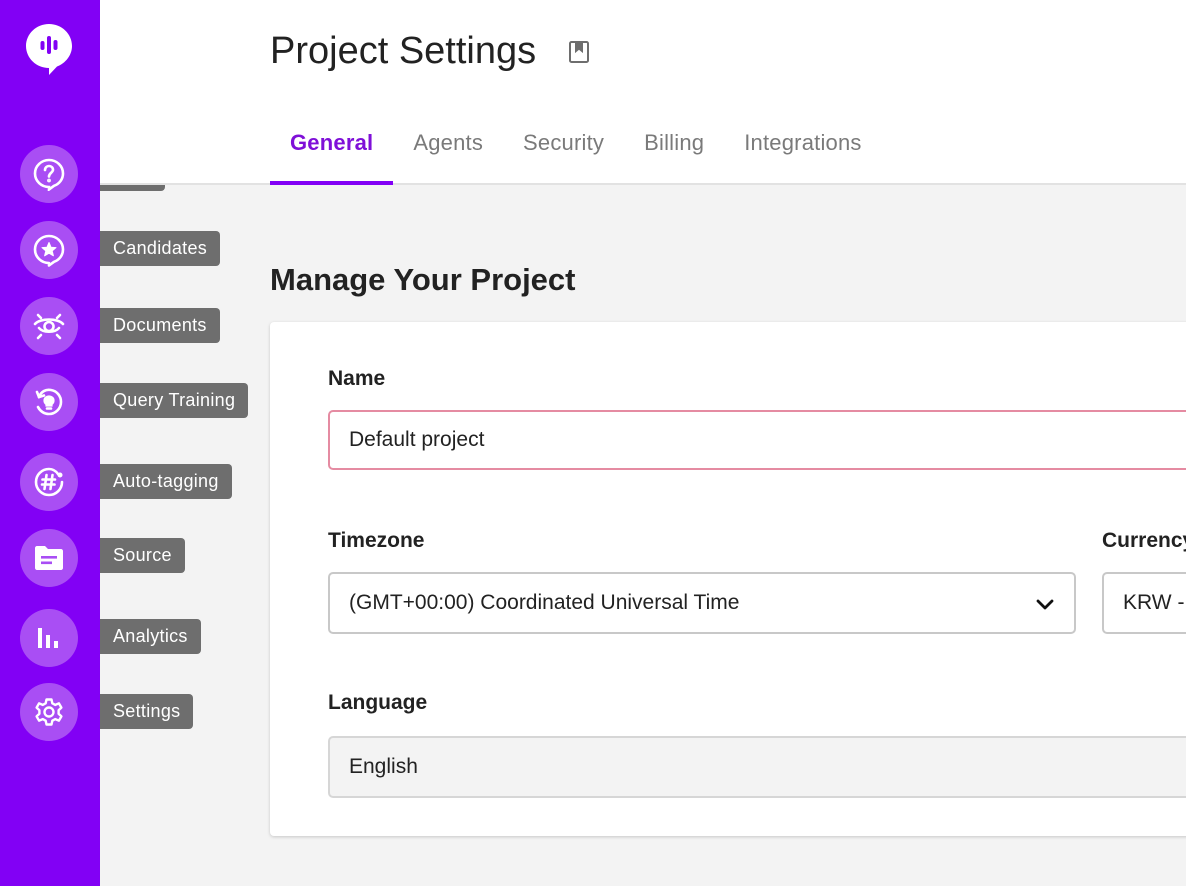  What do you see at coordinates (376, 540) in the screenshot?
I see `timezone-label: Timezone` at bounding box center [376, 540].